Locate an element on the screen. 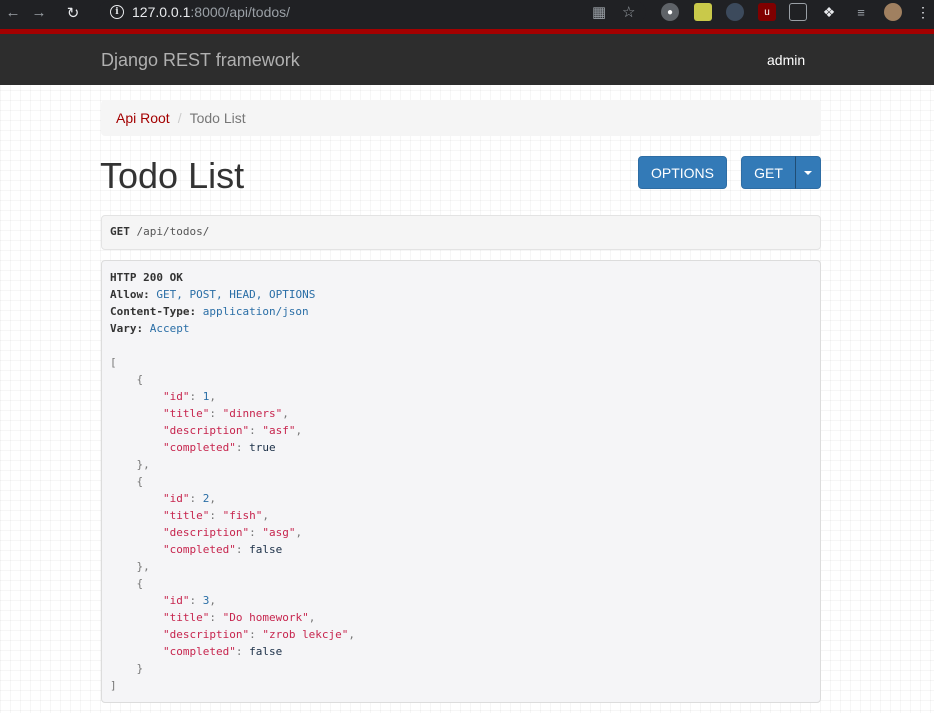 This screenshot has width=934, height=713. get-button: GET is located at coordinates (768, 172).